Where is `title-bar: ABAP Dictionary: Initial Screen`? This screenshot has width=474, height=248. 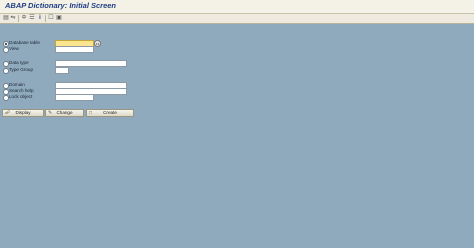 title-bar: ABAP Dictionary: Initial Screen is located at coordinates (237, 7).